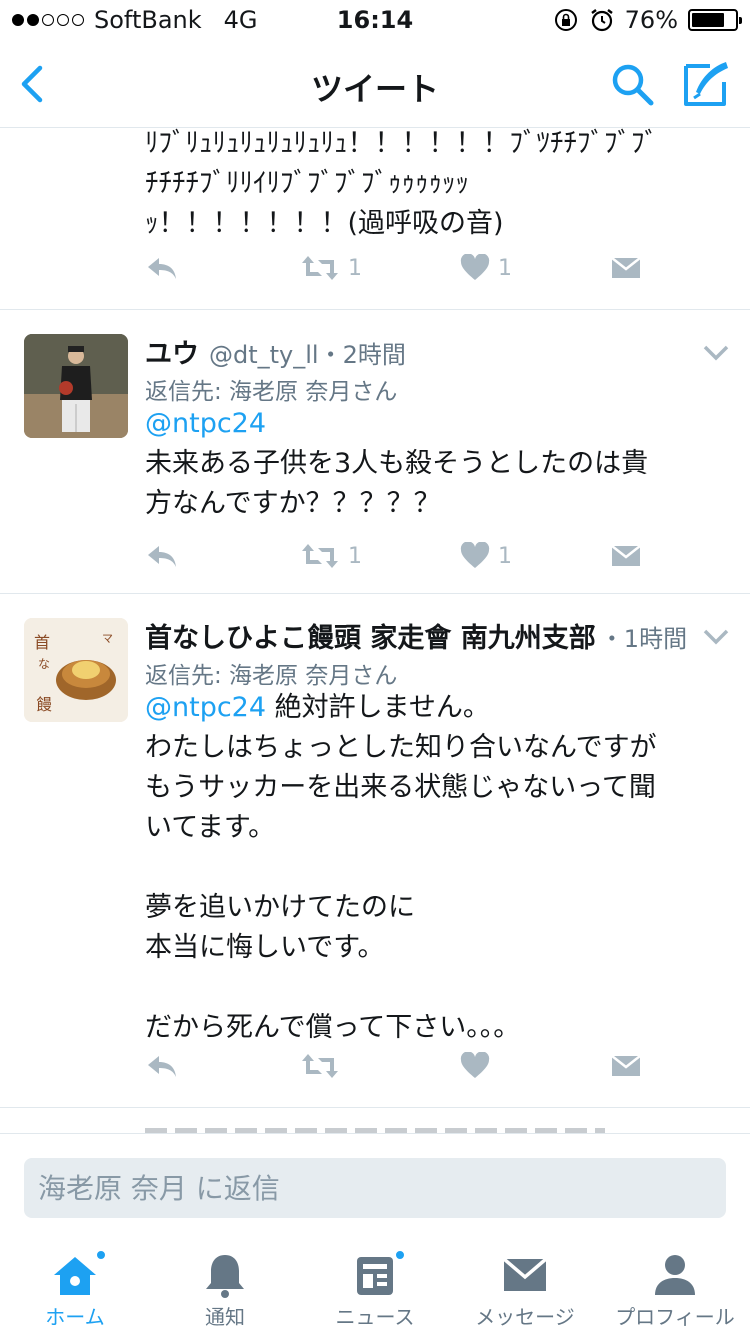 Image resolution: width=750 pixels, height=1334 pixels. I want to click on svg-text: マ, so click(107, 638).